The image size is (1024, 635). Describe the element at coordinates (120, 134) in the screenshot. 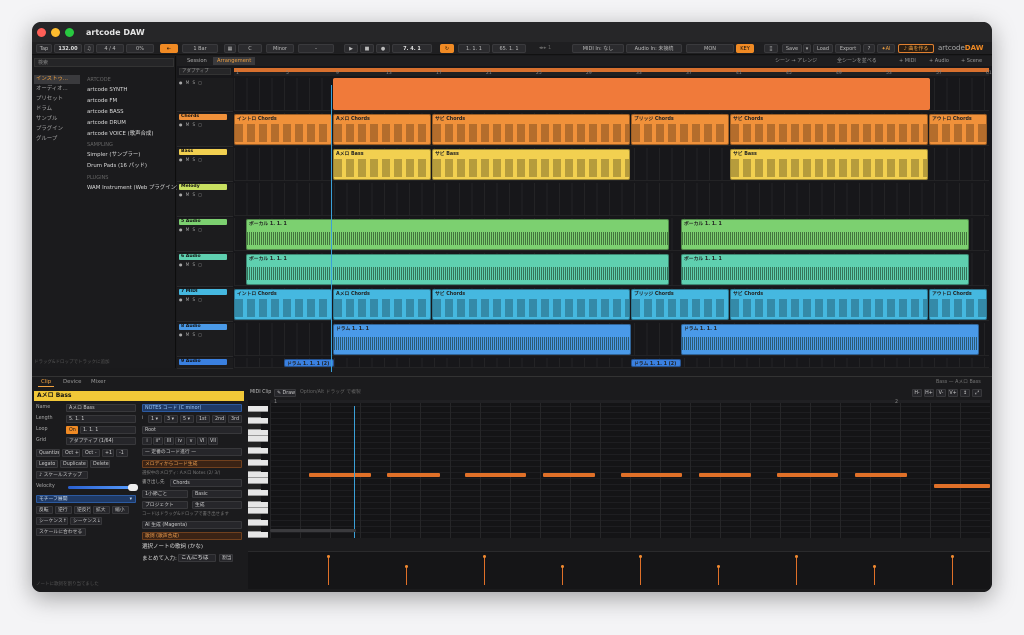

I see `browser-item: artcode VOICE (歌声合成)` at that location.